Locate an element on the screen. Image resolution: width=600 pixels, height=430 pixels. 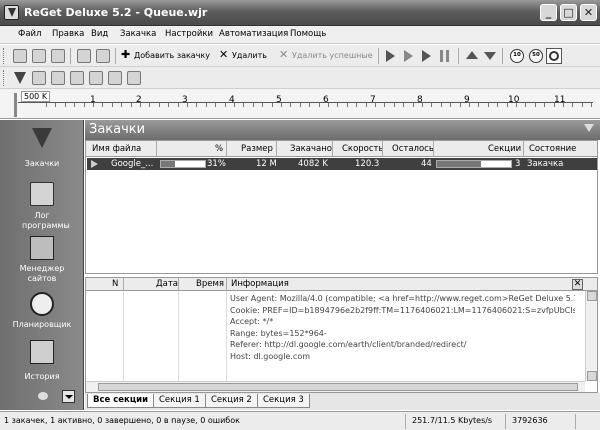
panel-dropdown-button is located at coordinates (68, 396).